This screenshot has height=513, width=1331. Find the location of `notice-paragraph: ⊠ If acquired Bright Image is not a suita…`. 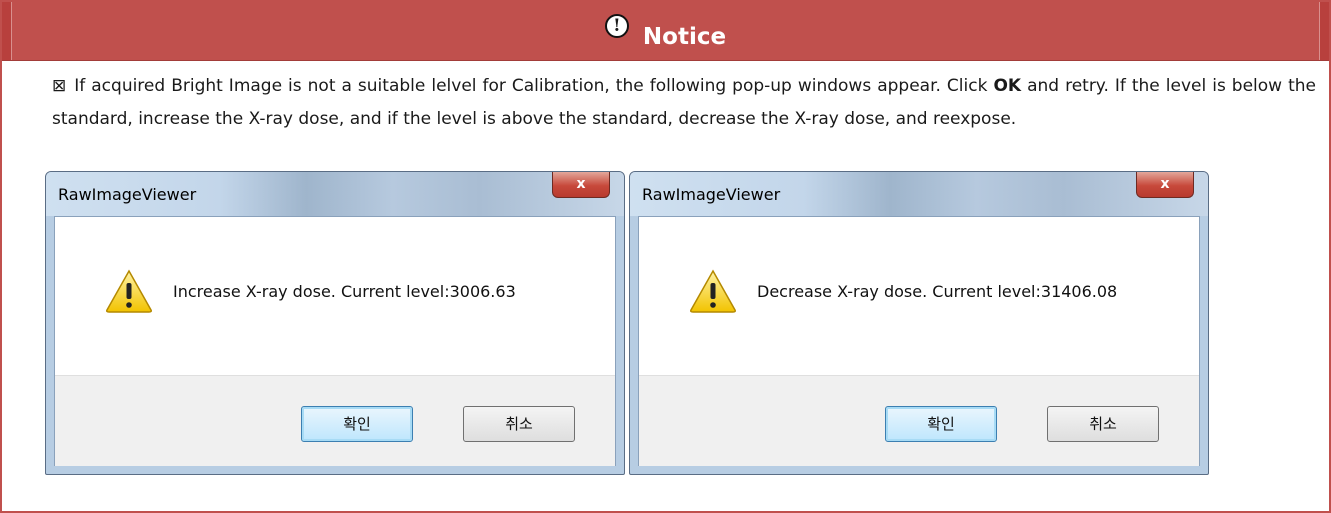

notice-paragraph: ⊠ If acquired Bright Image is not a suita… is located at coordinates (684, 103).